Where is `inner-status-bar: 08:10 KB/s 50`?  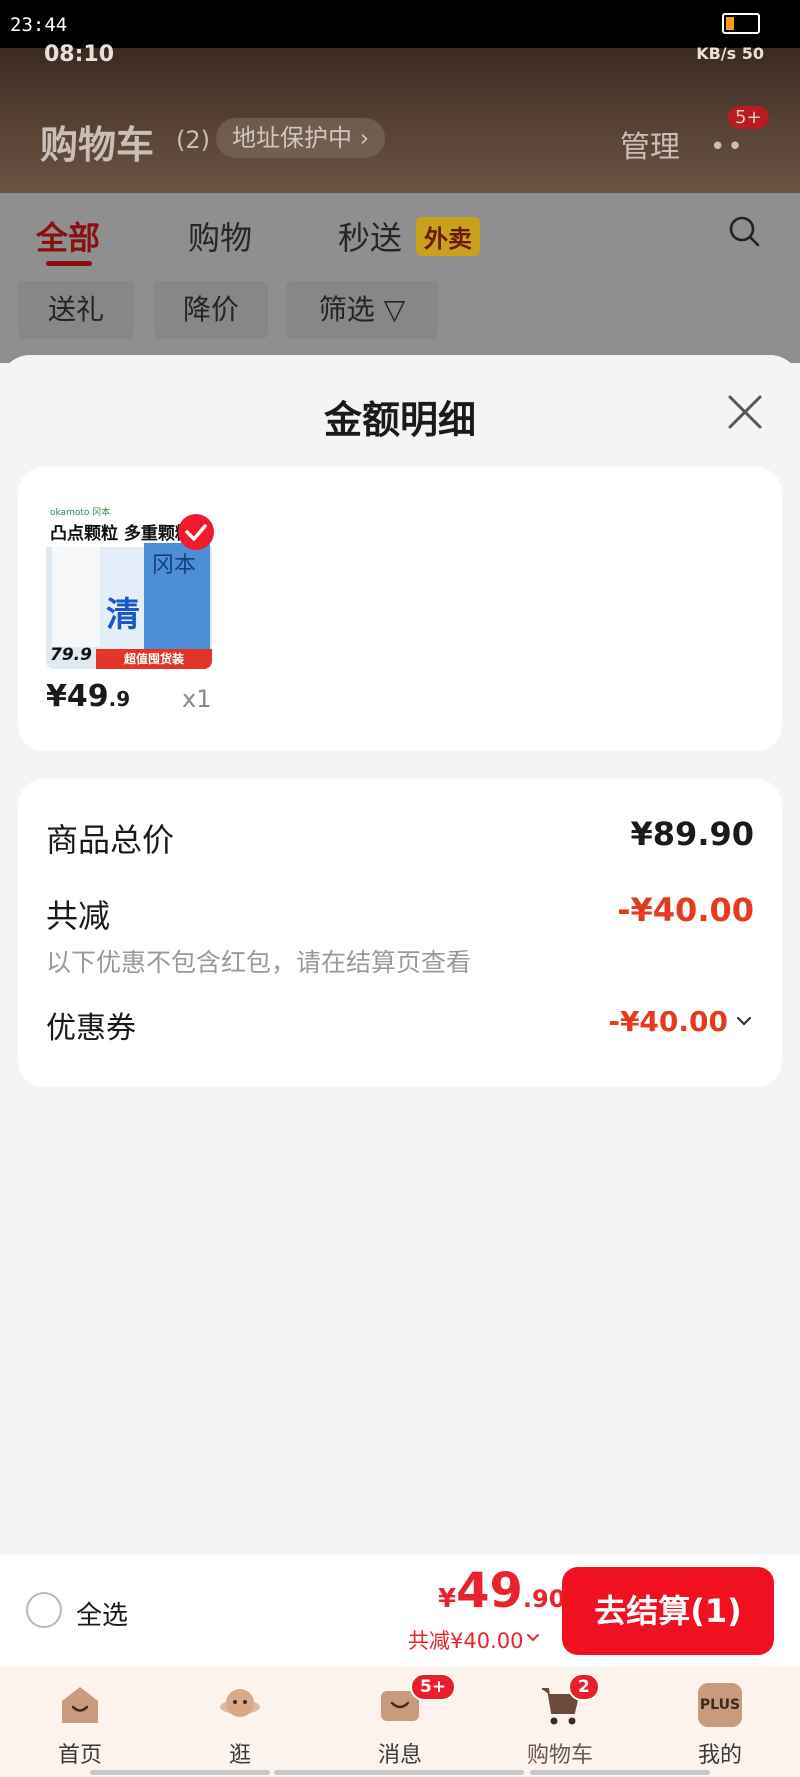 inner-status-bar: 08:10 KB/s 50 is located at coordinates (404, 56).